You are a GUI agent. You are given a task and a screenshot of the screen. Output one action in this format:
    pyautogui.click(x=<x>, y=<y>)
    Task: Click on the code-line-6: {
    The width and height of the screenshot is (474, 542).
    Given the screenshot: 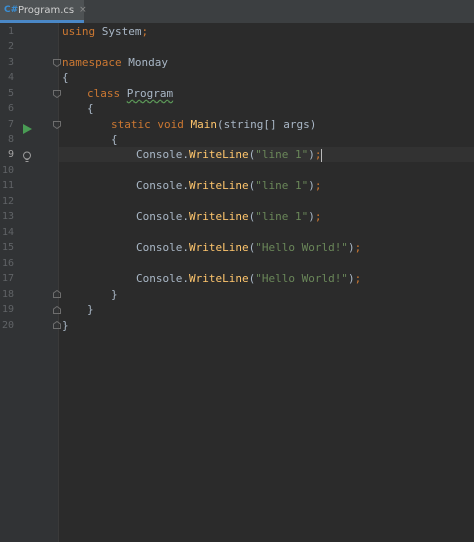 What is the action you would take?
    pyautogui.click(x=90, y=108)
    